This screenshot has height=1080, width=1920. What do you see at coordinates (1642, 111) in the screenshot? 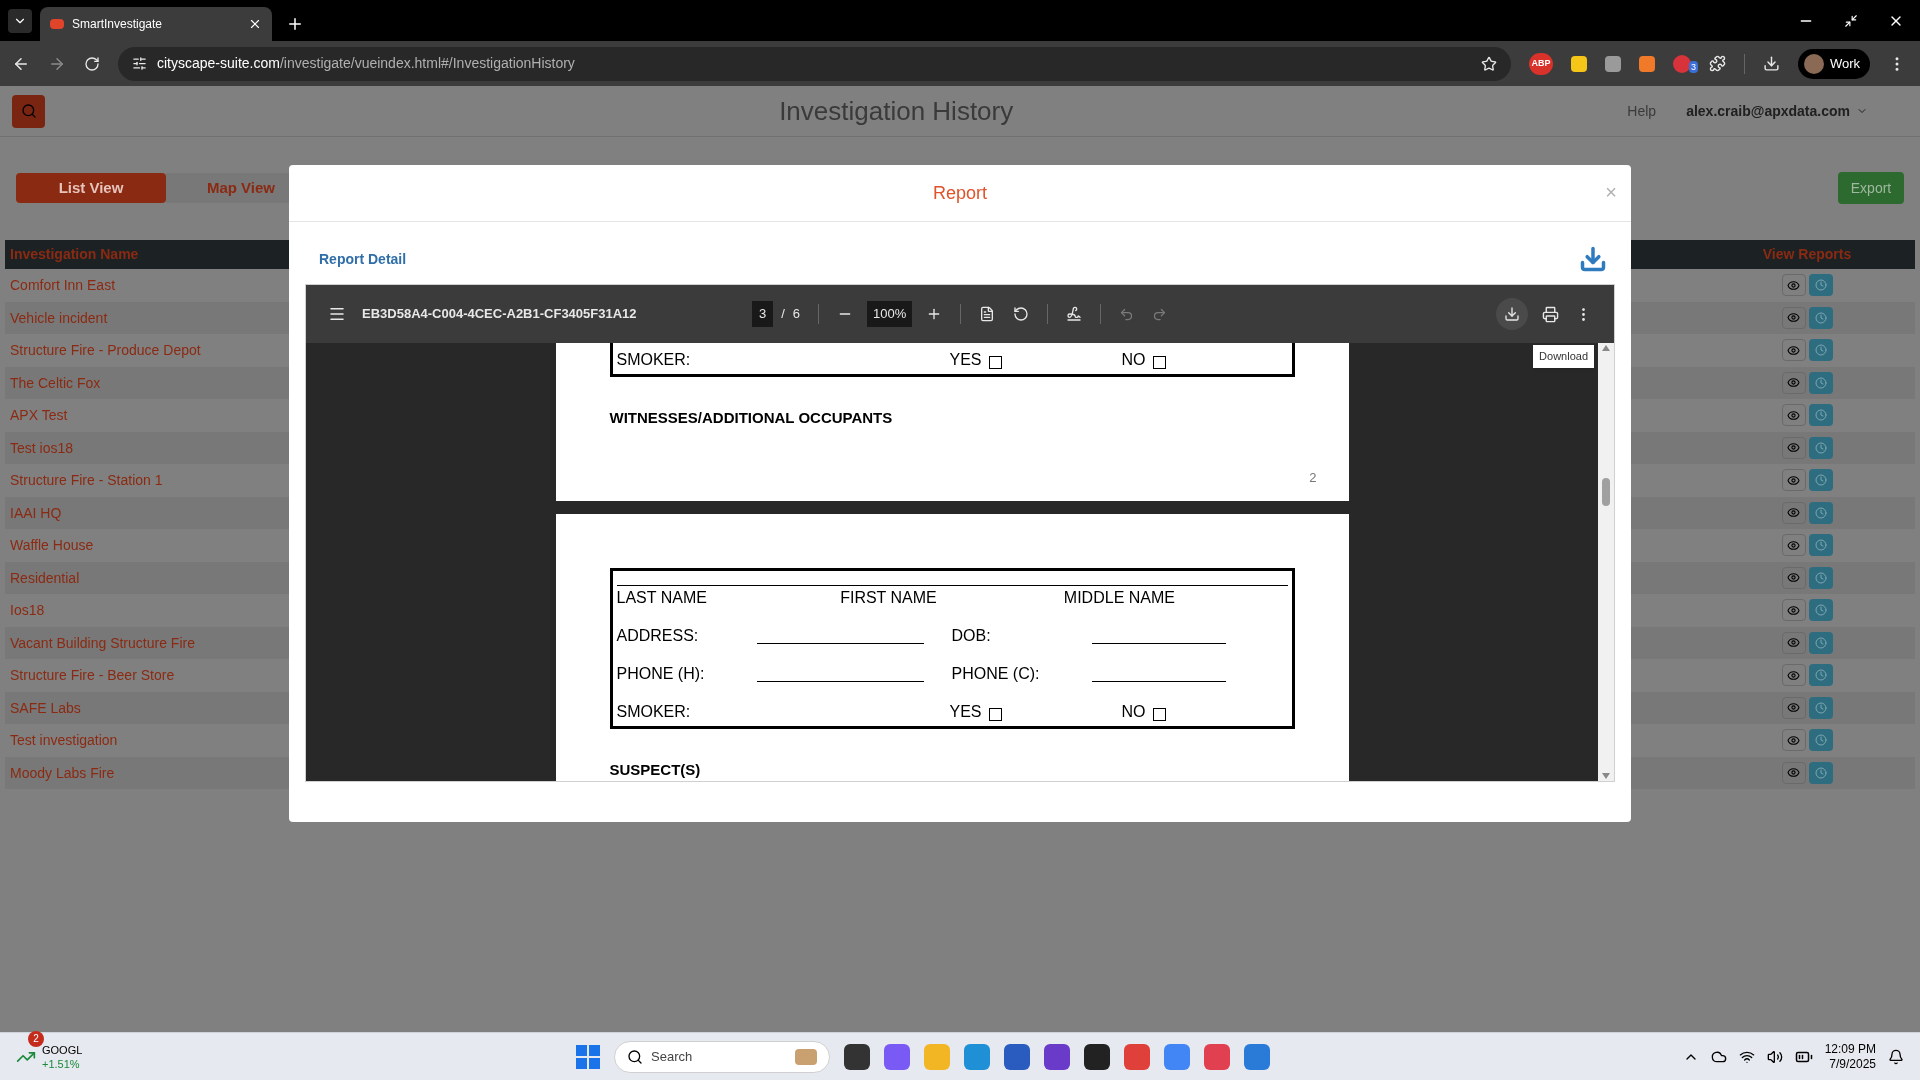
I see `help-link: Help` at bounding box center [1642, 111].